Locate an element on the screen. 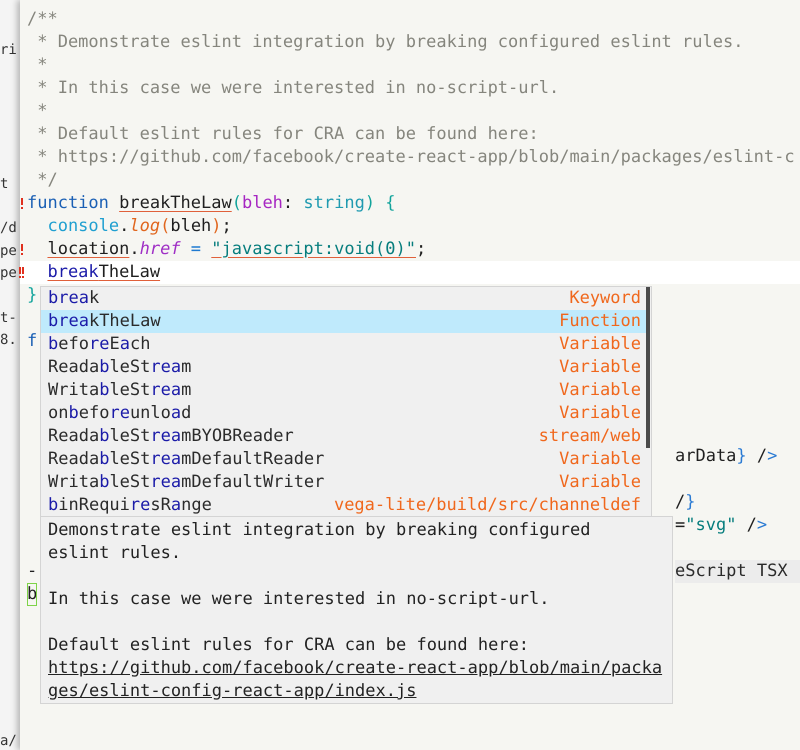  doc-link: https://github.com/facebook/create-react-app/blob/main/packages/eslint-config-react-app/index.js is located at coordinates (355, 680).